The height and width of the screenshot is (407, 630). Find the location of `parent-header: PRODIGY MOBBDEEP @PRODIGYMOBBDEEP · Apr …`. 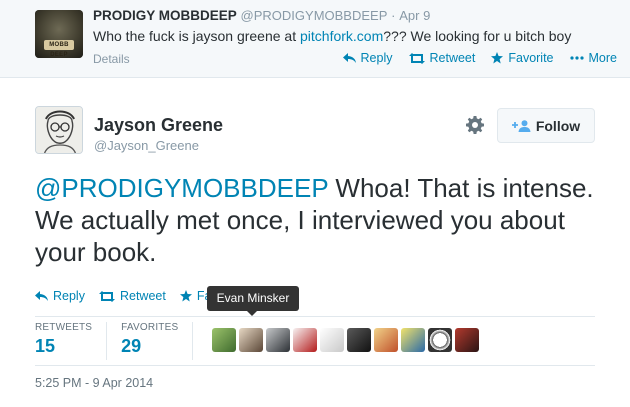

parent-header: PRODIGY MOBBDEEP @PRODIGYMOBBDEEP · Apr … is located at coordinates (261, 15).